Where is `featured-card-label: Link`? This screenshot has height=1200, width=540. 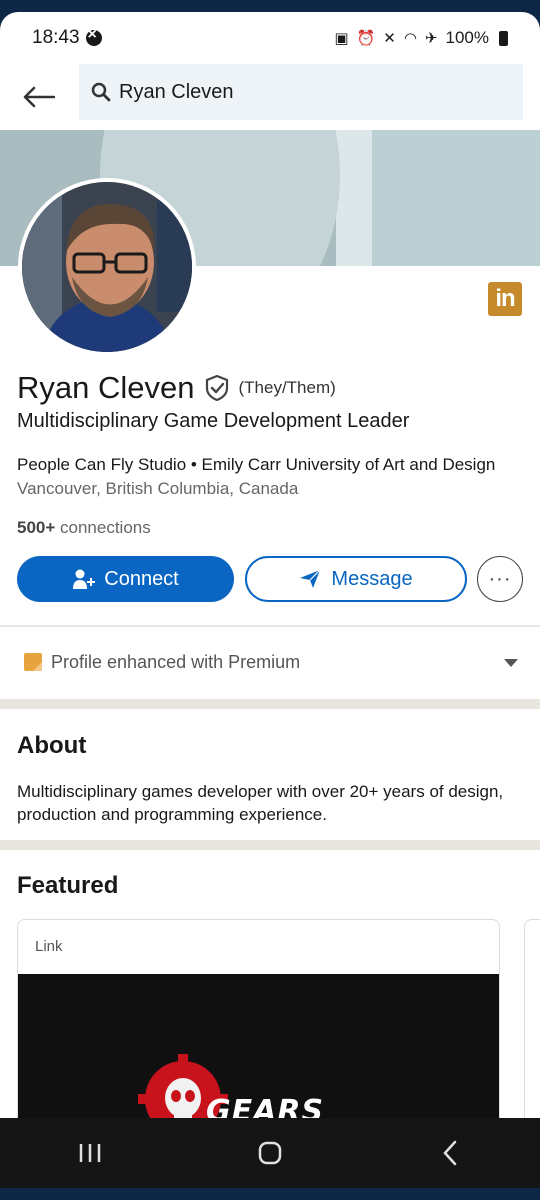 featured-card-label: Link is located at coordinates (49, 946).